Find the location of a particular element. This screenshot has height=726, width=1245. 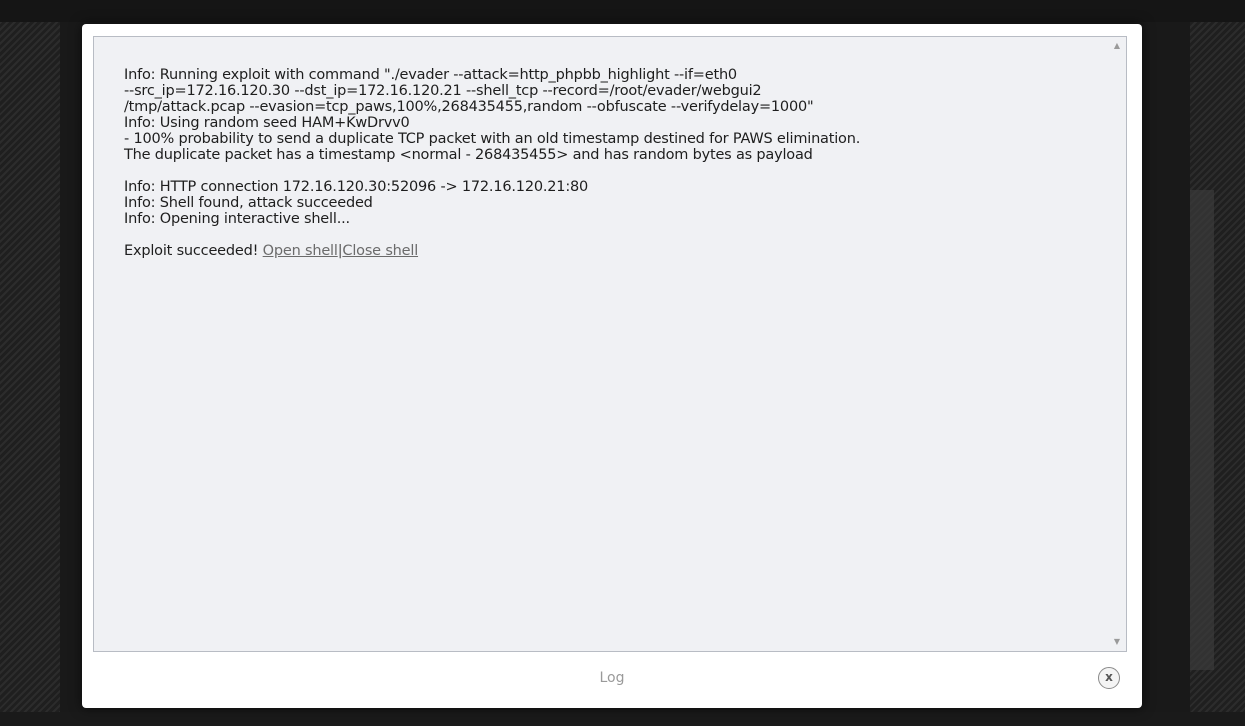

open-shell-link: Open shell is located at coordinates (300, 251).